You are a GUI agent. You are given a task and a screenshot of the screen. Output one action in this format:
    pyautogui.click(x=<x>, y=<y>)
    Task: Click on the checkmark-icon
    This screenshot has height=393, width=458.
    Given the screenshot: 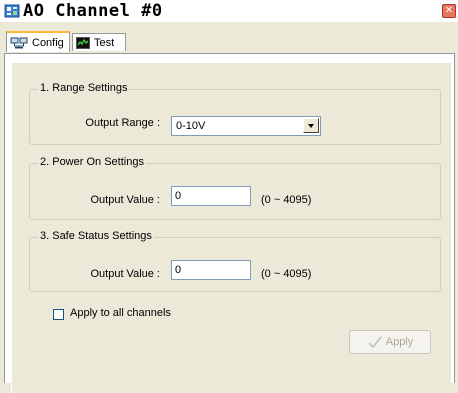 What is the action you would take?
    pyautogui.click(x=375, y=342)
    